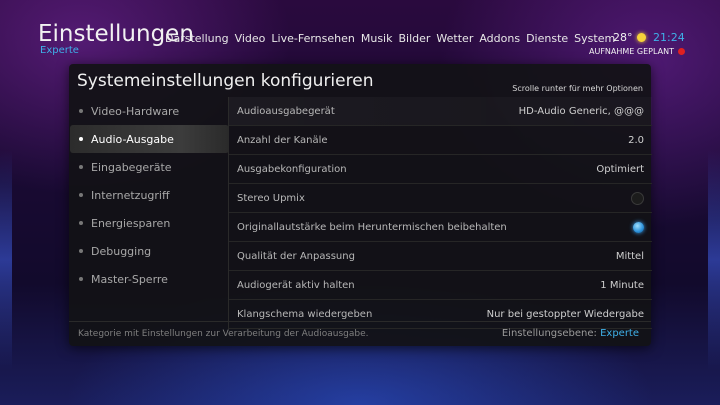  I want to click on settings-level-indicator: Experte, so click(59, 50).